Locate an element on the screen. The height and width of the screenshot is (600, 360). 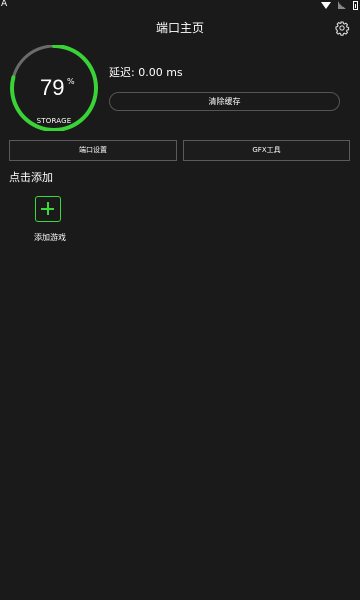
gear-icon is located at coordinates (342, 28).